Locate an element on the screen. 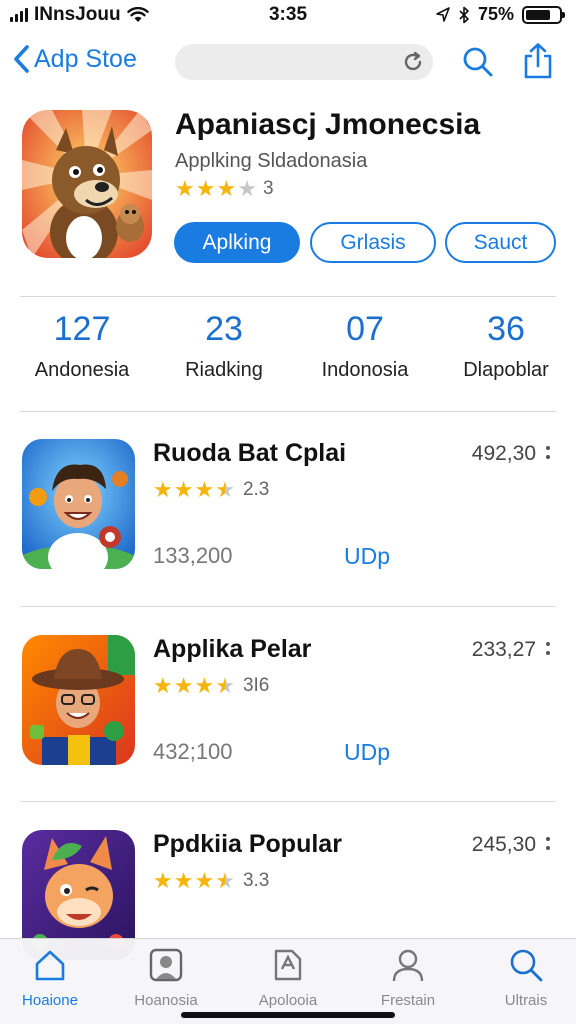 The image size is (576, 1024). tab-home: Hoaione is located at coordinates (50, 978).